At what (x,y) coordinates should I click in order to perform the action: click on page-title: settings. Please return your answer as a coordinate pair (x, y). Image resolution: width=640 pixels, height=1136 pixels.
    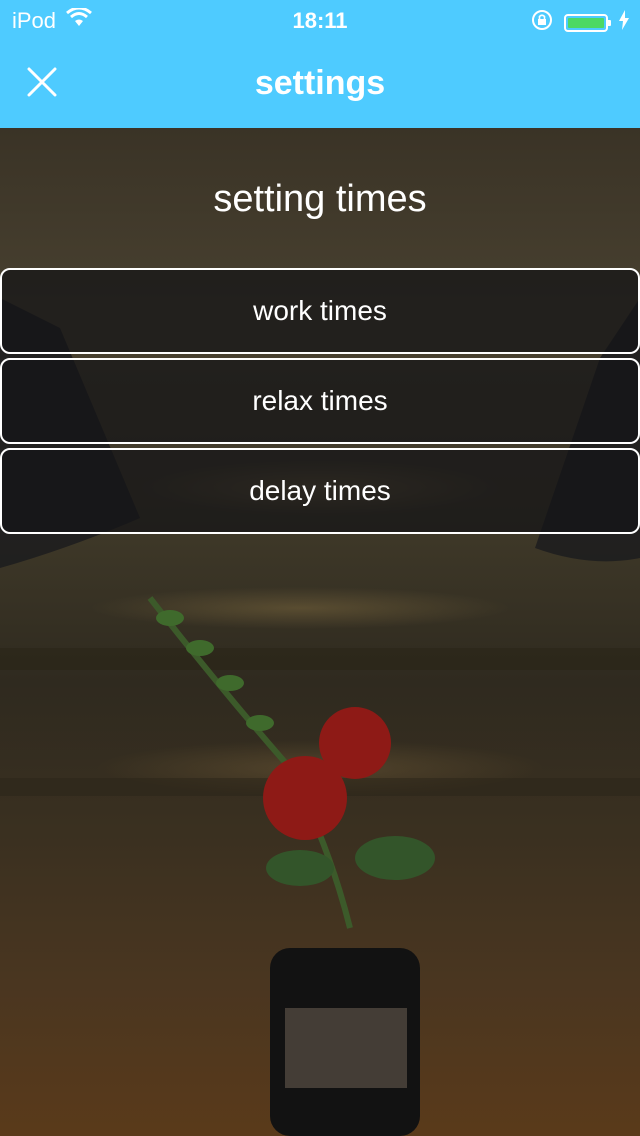
    Looking at the image, I should click on (320, 83).